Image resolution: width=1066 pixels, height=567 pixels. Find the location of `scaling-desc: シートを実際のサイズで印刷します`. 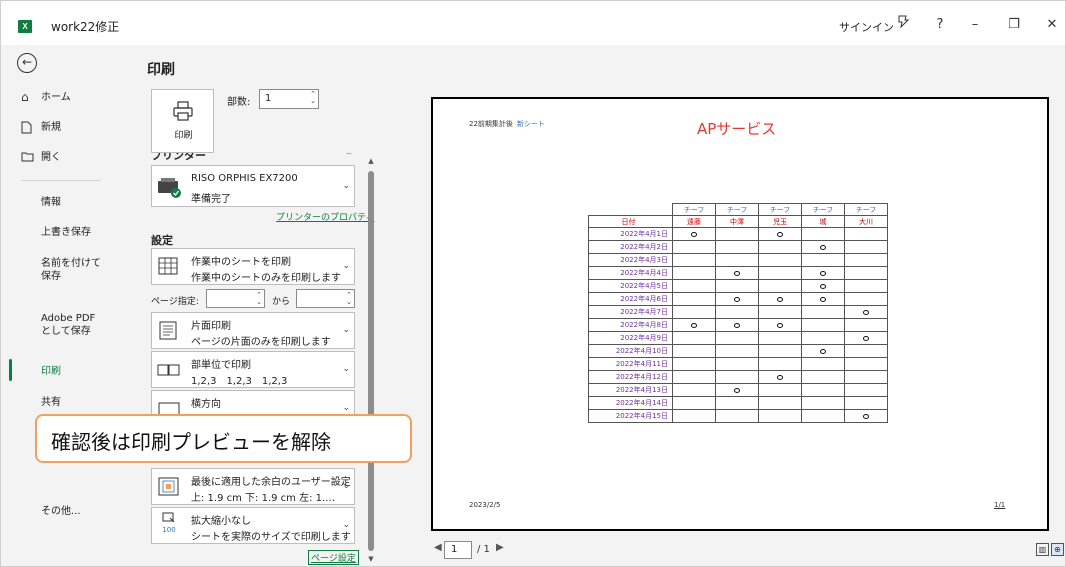

scaling-desc: シートを実際のサイズで印刷します is located at coordinates (271, 537).